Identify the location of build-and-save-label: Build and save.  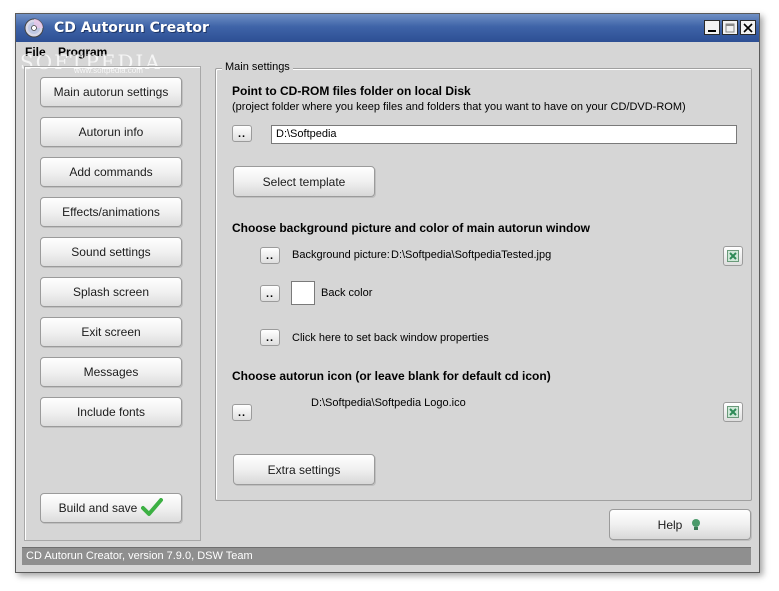
(98, 508).